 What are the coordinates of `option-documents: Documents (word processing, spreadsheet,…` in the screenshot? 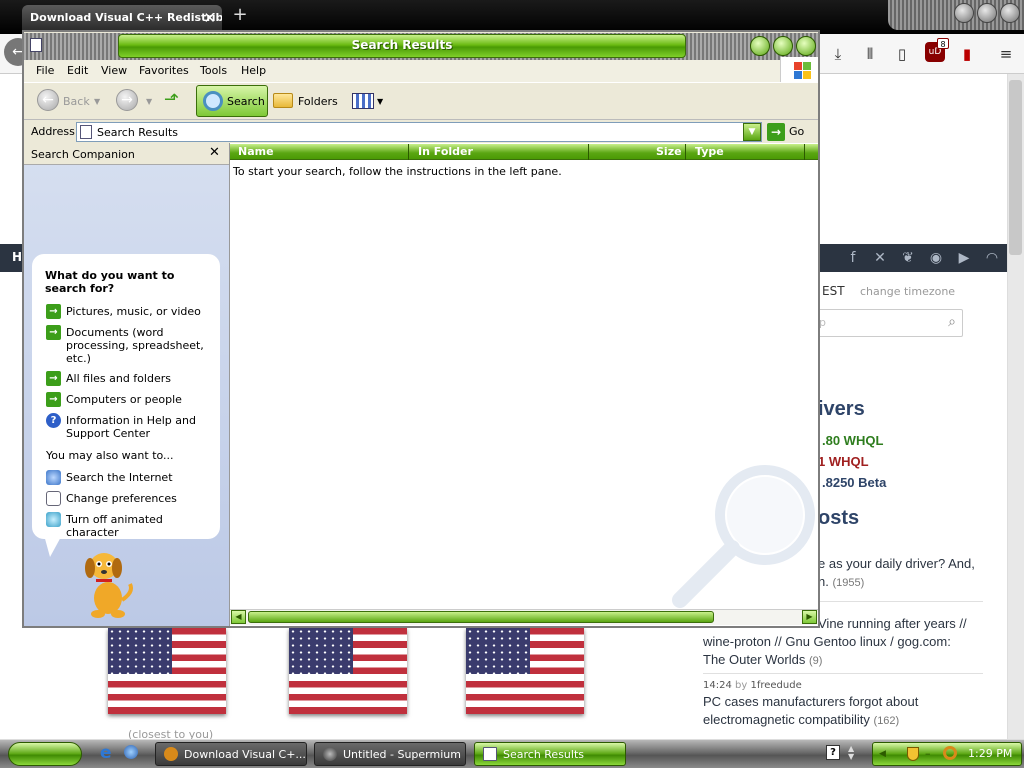 It's located at (136, 345).